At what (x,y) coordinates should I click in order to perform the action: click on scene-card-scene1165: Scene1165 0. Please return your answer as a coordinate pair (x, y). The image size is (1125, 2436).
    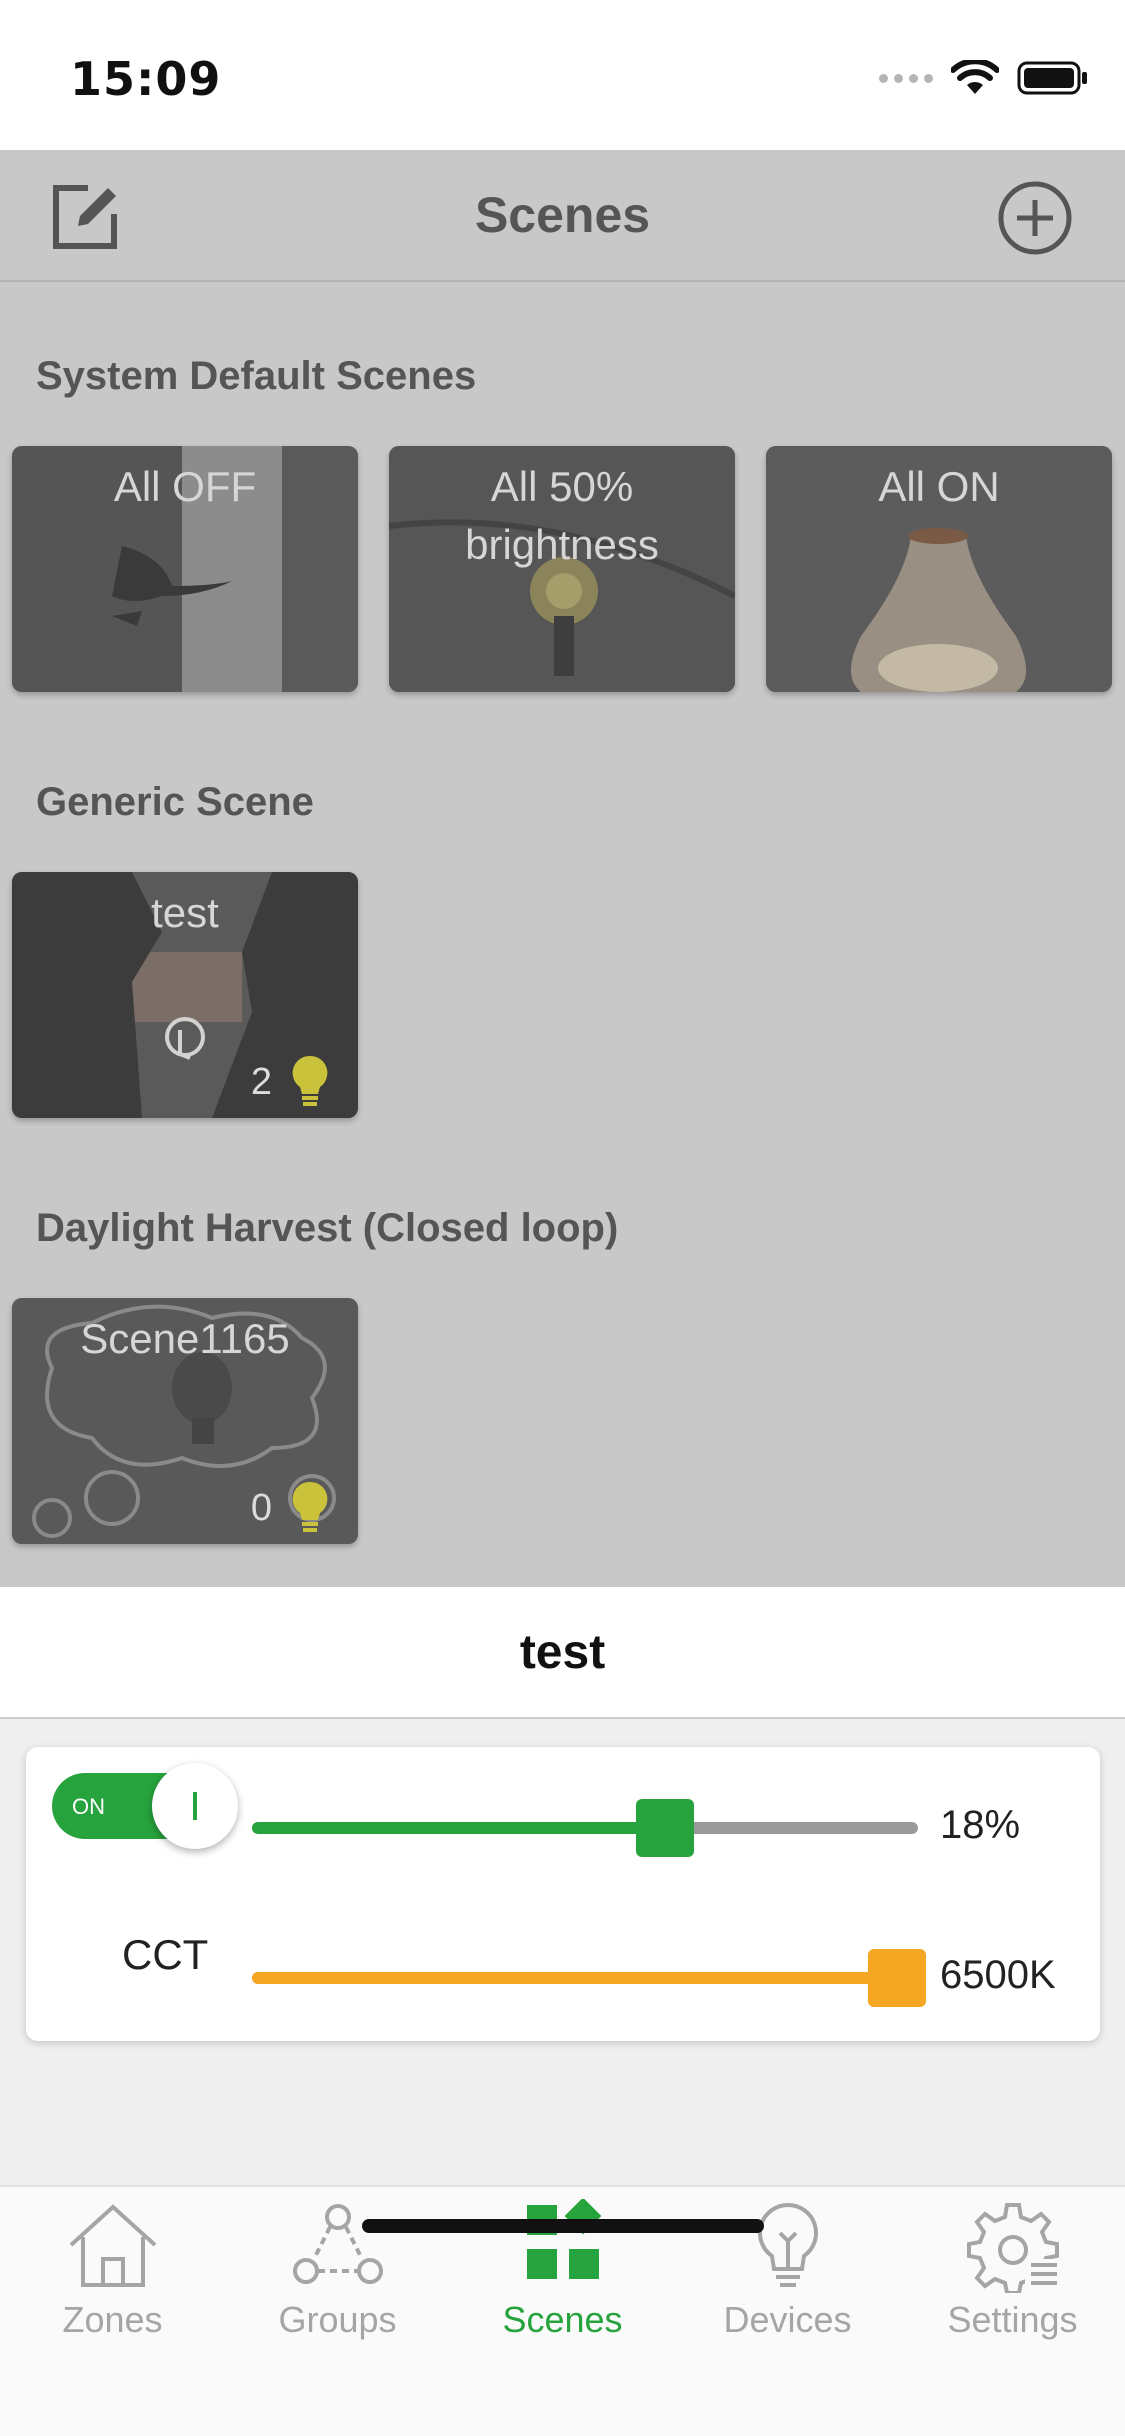
    Looking at the image, I should click on (185, 1421).